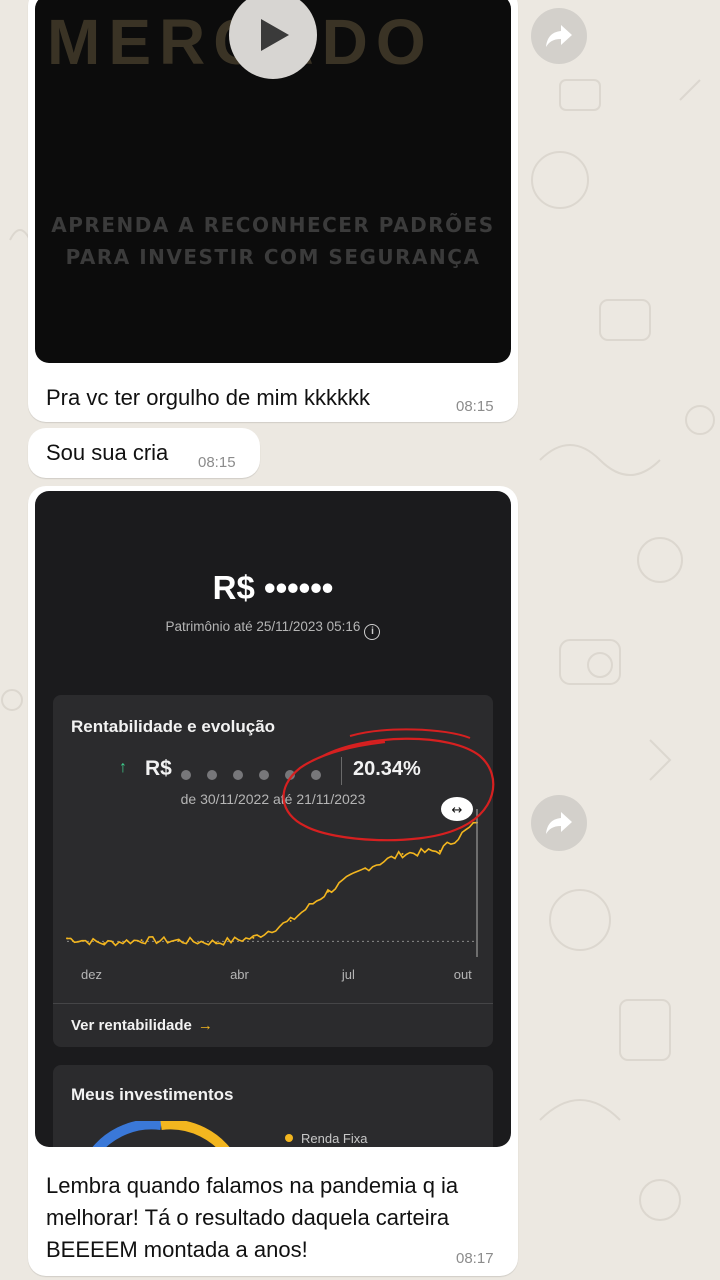 Image resolution: width=720 pixels, height=1280 pixels. Describe the element at coordinates (273, 1106) in the screenshot. I see `investimentos-card: Meus investimentos Renda Fixa` at that location.